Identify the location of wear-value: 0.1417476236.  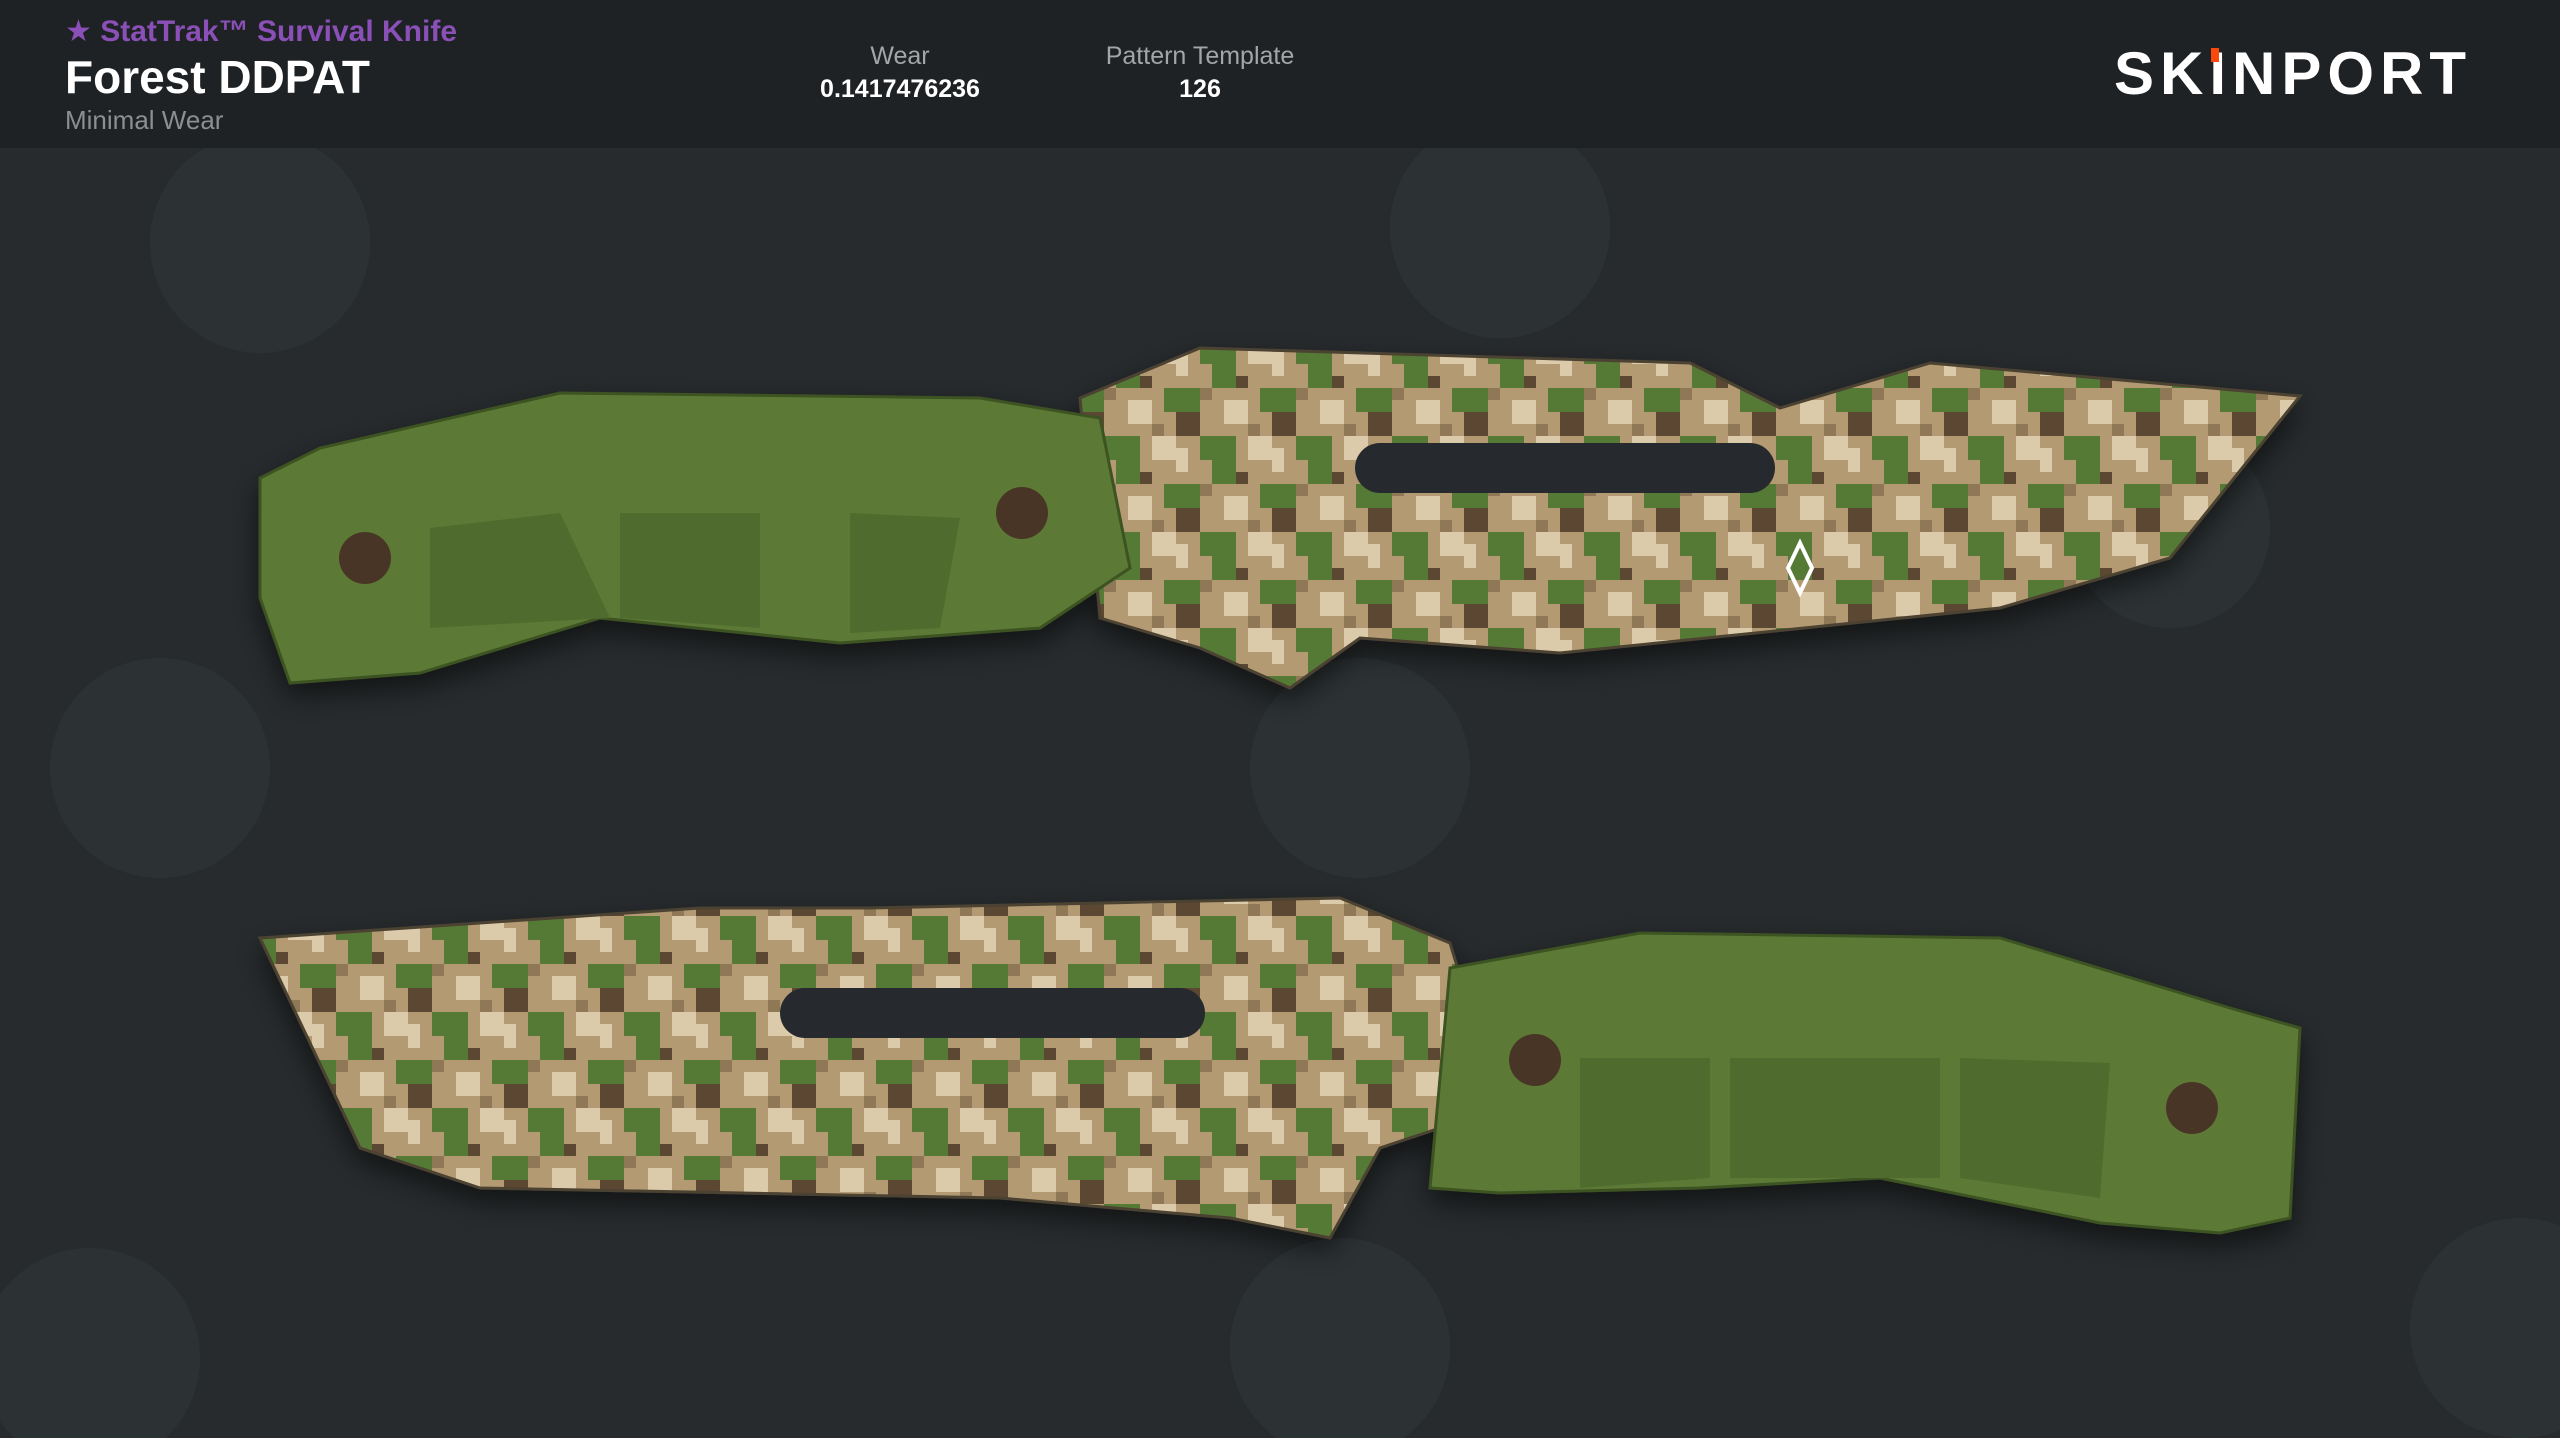
(900, 89).